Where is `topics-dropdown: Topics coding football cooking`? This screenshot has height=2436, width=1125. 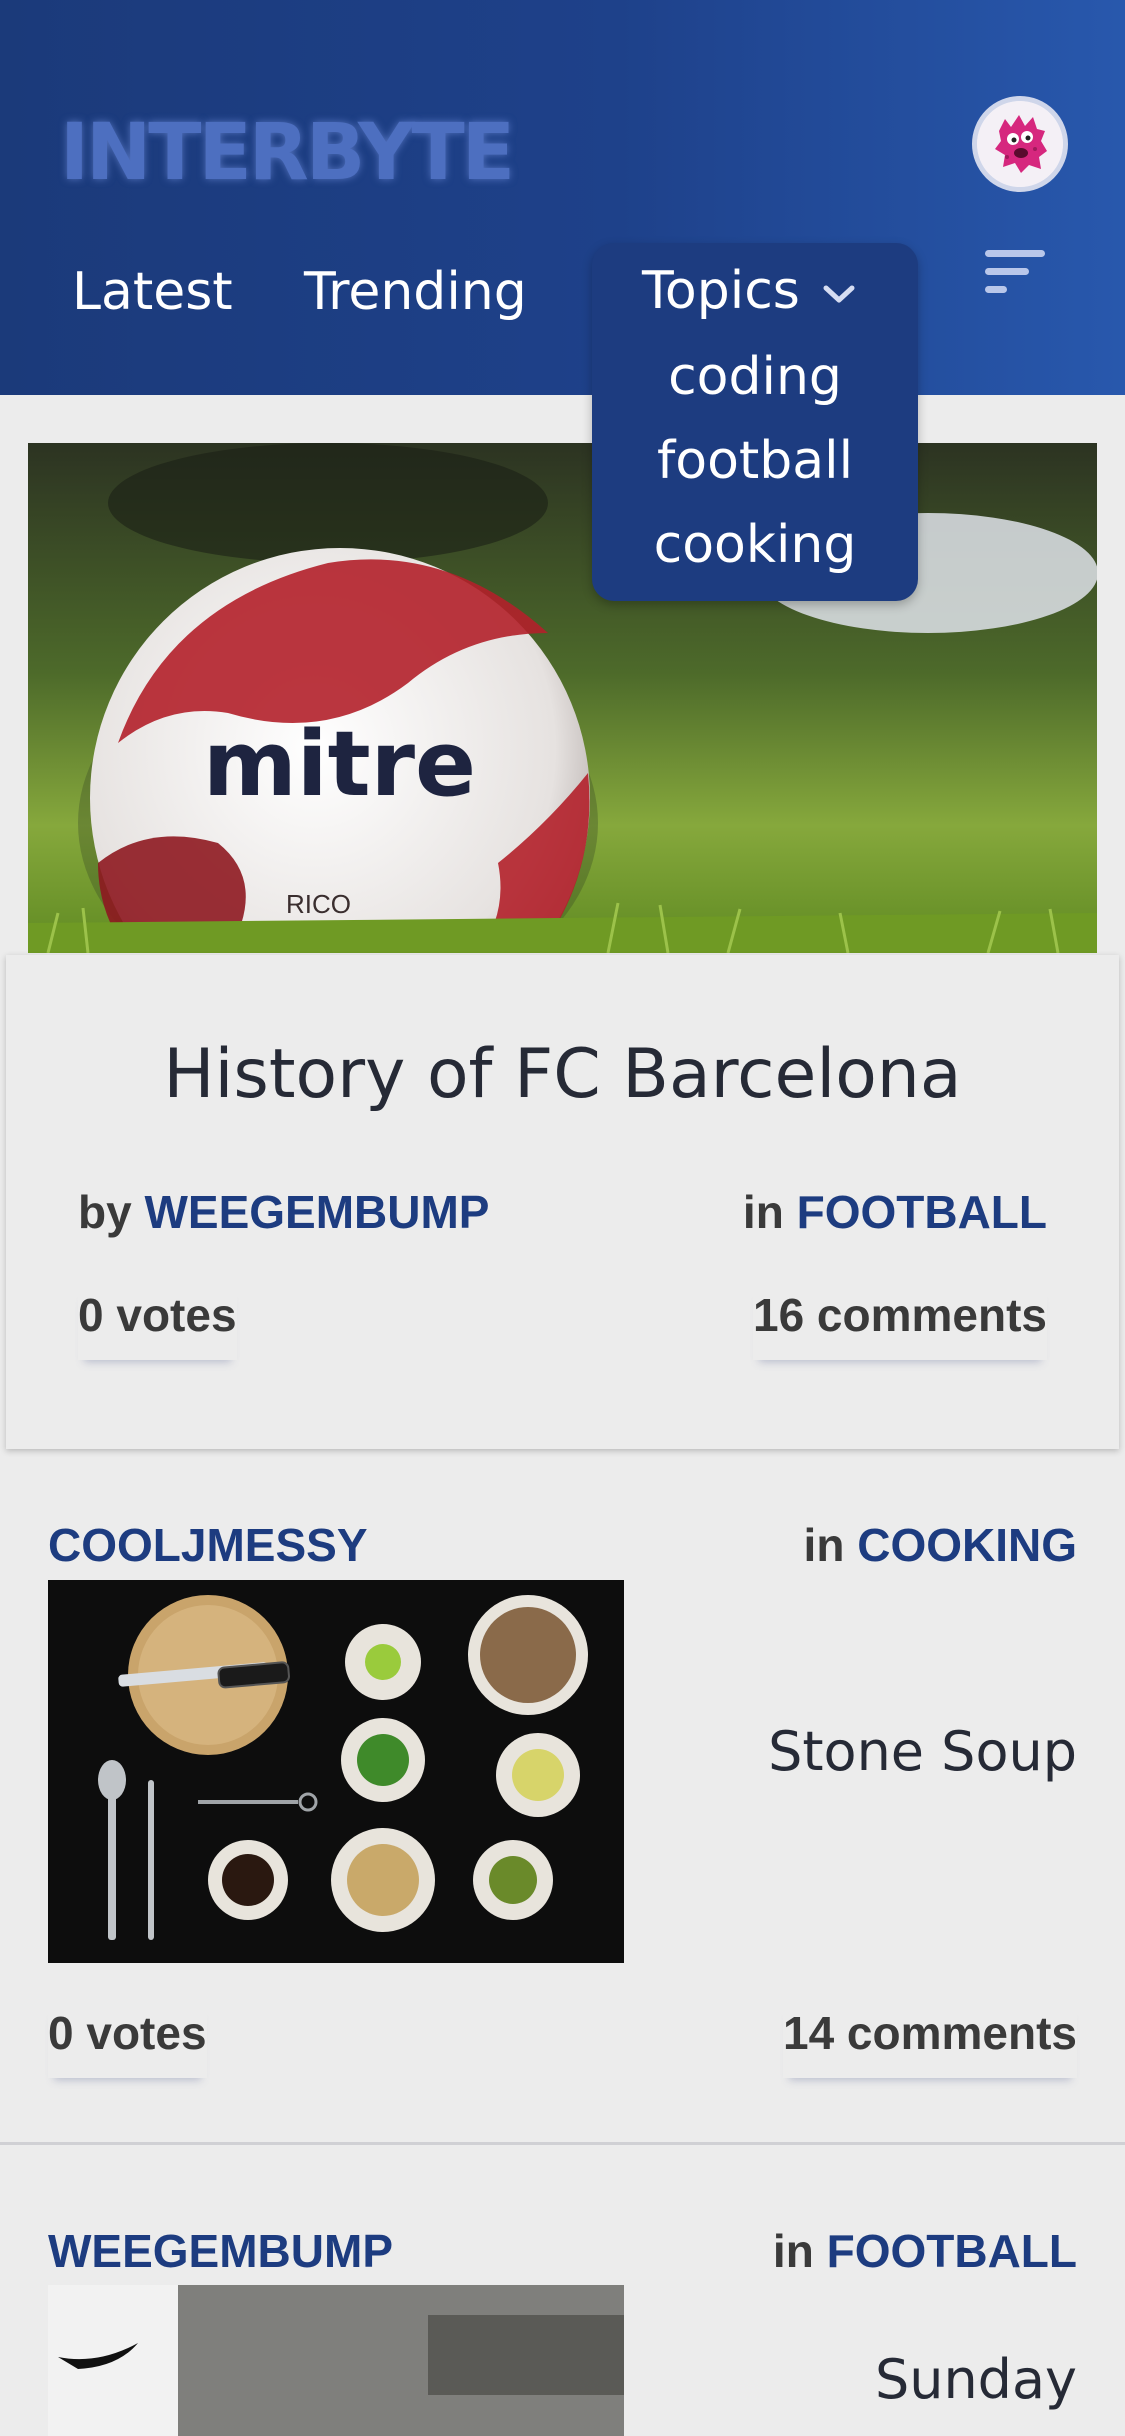 topics-dropdown: Topics coding football cooking is located at coordinates (755, 422).